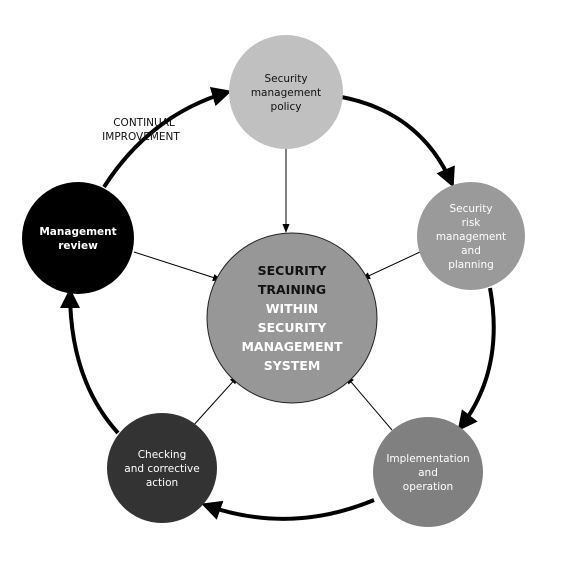 The width and height of the screenshot is (571, 561). What do you see at coordinates (78, 246) in the screenshot?
I see `node-text-line: review` at bounding box center [78, 246].